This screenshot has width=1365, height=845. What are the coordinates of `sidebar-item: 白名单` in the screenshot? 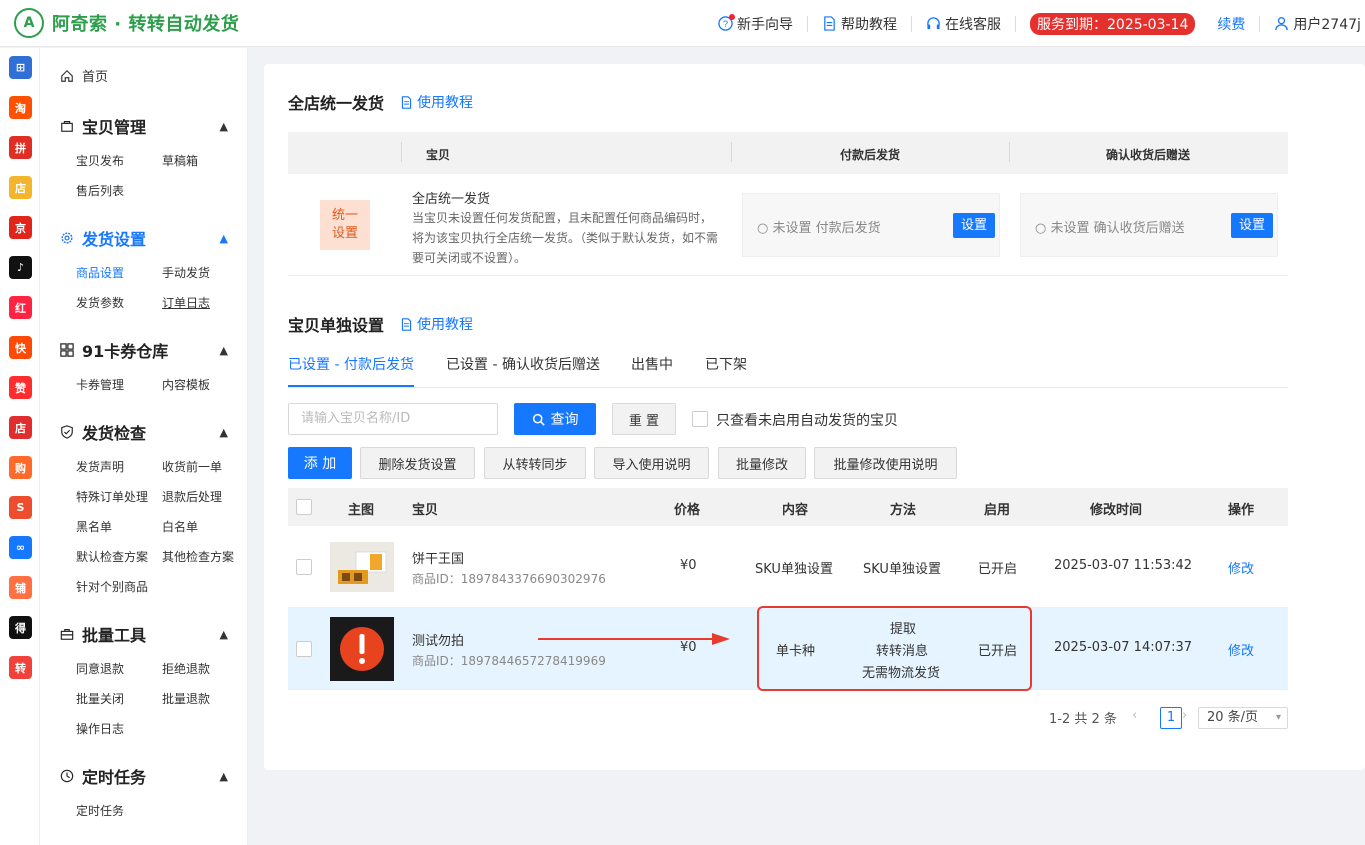 It's located at (180, 526).